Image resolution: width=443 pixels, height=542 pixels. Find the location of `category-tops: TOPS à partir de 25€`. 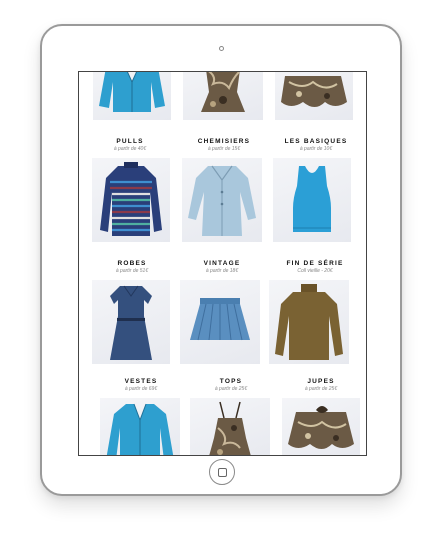

category-tops: TOPS à partir de 25€ is located at coordinates (231, 385).